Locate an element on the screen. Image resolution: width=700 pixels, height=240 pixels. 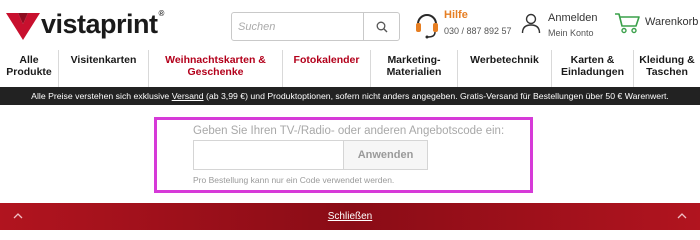
nav-item-kleidung-taschen: Kleidung & Taschen is located at coordinates (667, 68).